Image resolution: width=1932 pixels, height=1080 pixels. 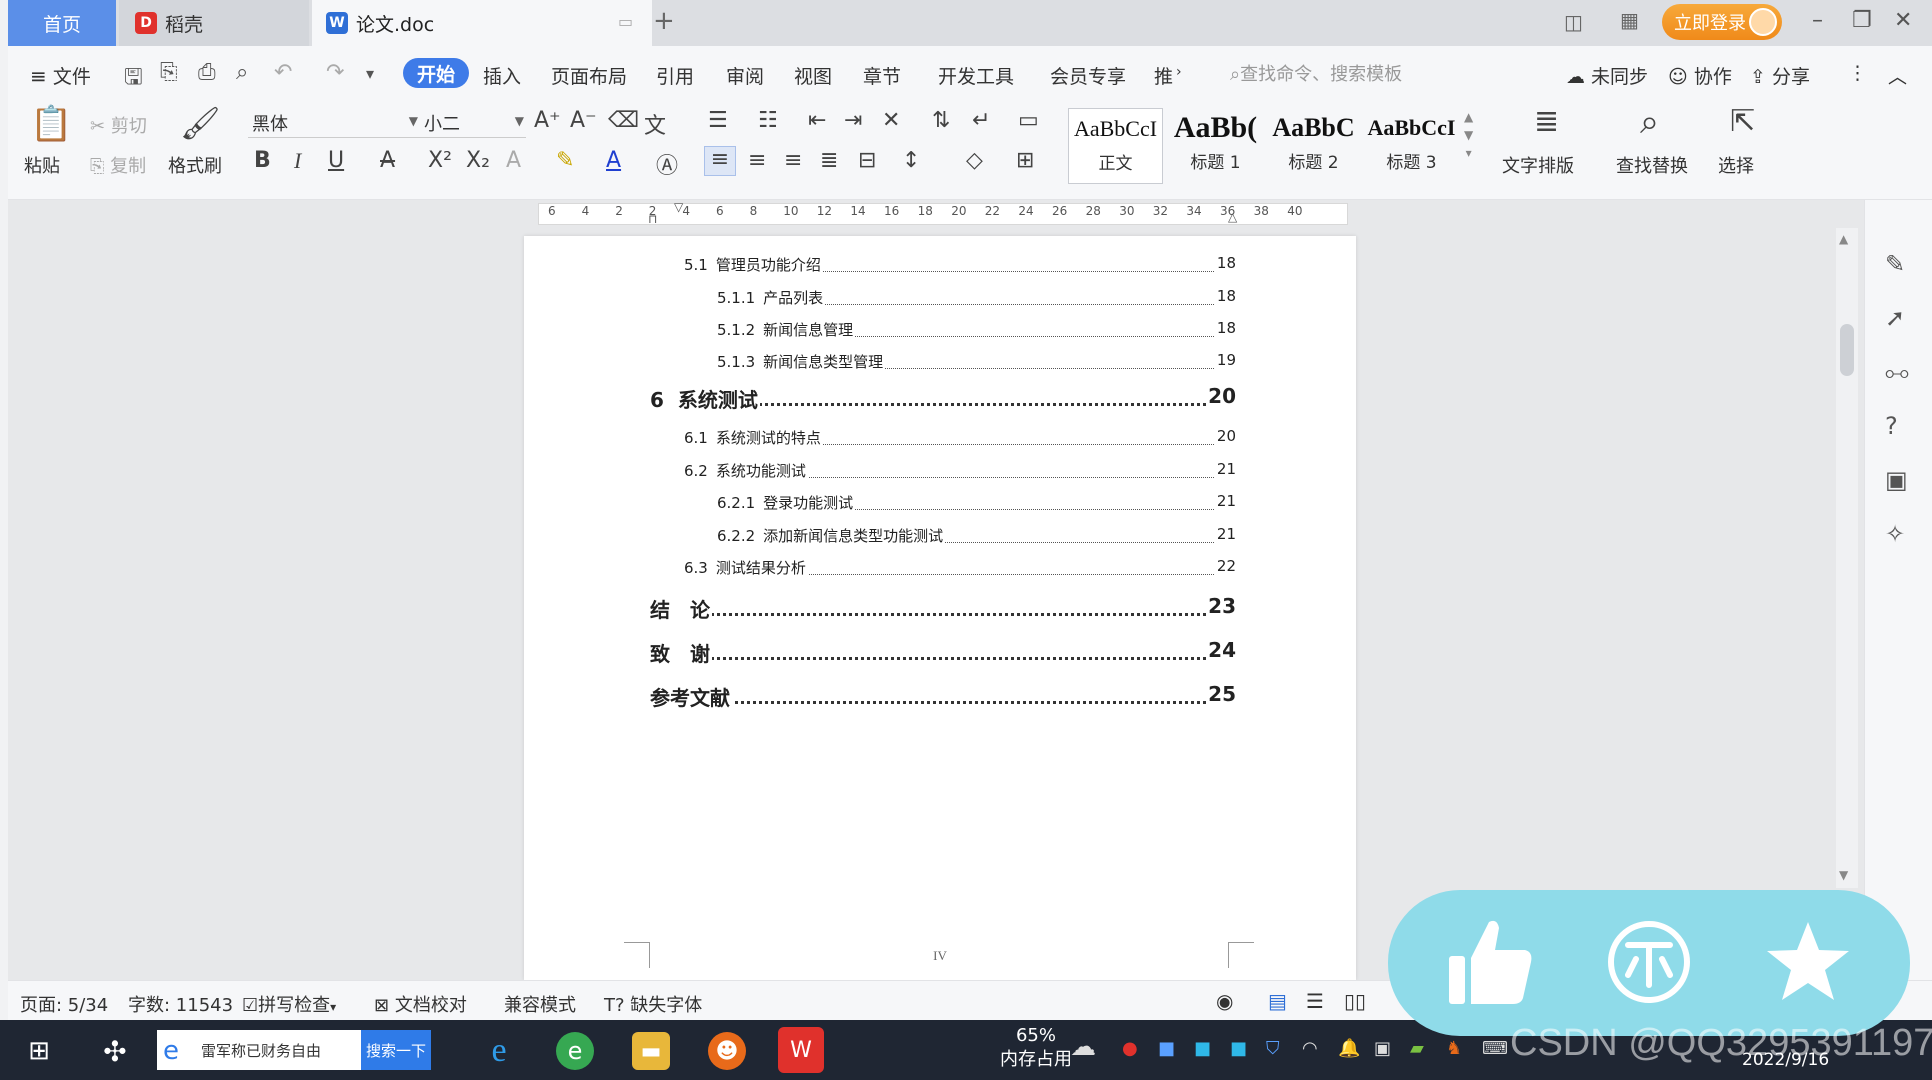 What do you see at coordinates (499, 1051) in the screenshot?
I see `internet-explorer-icon: e` at bounding box center [499, 1051].